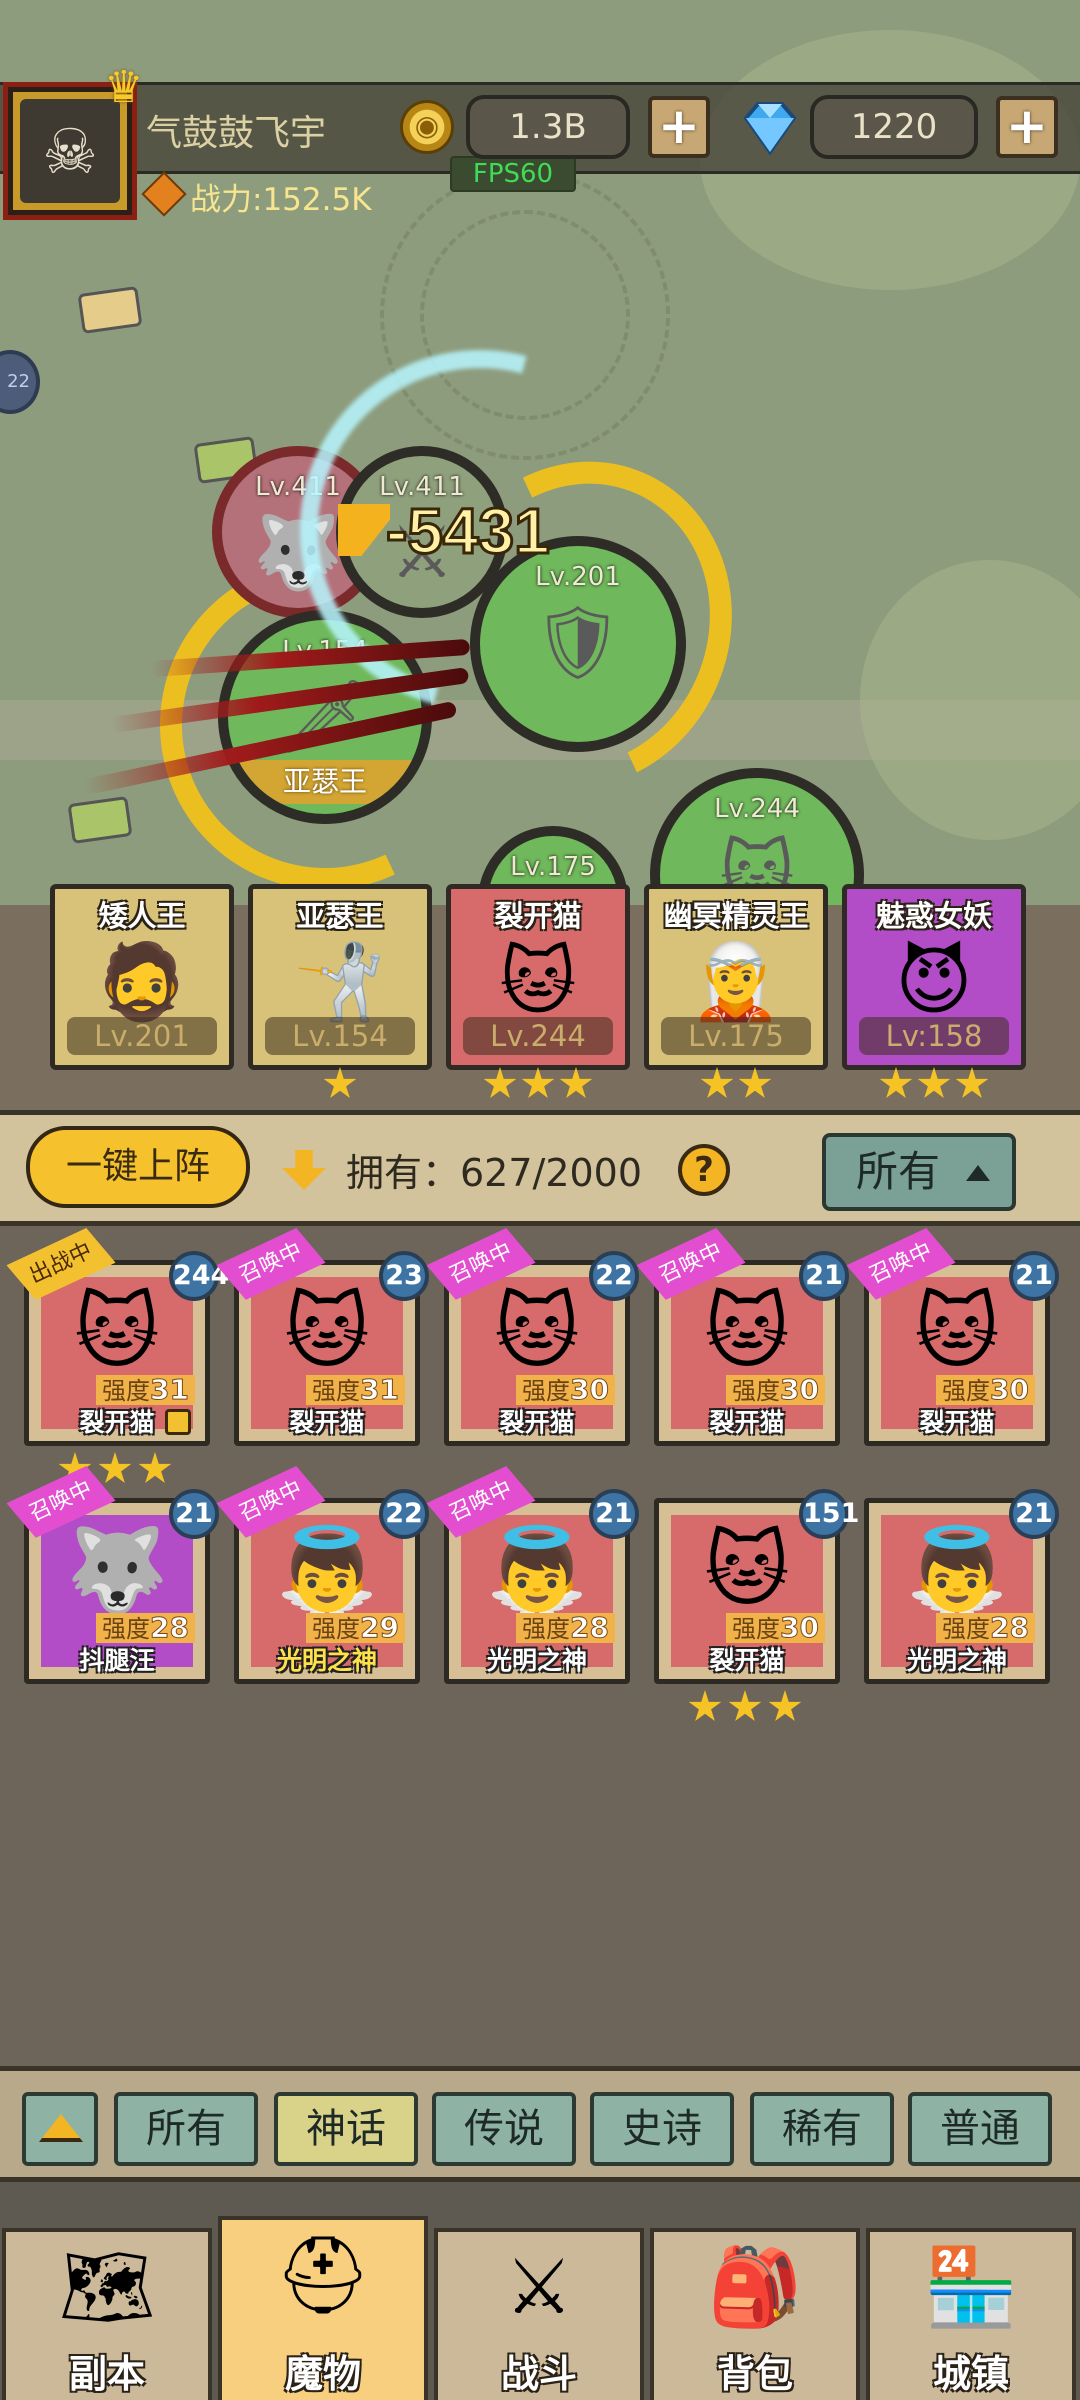  I want to click on nav-item: ⛑ 魔物, so click(323, 2308).